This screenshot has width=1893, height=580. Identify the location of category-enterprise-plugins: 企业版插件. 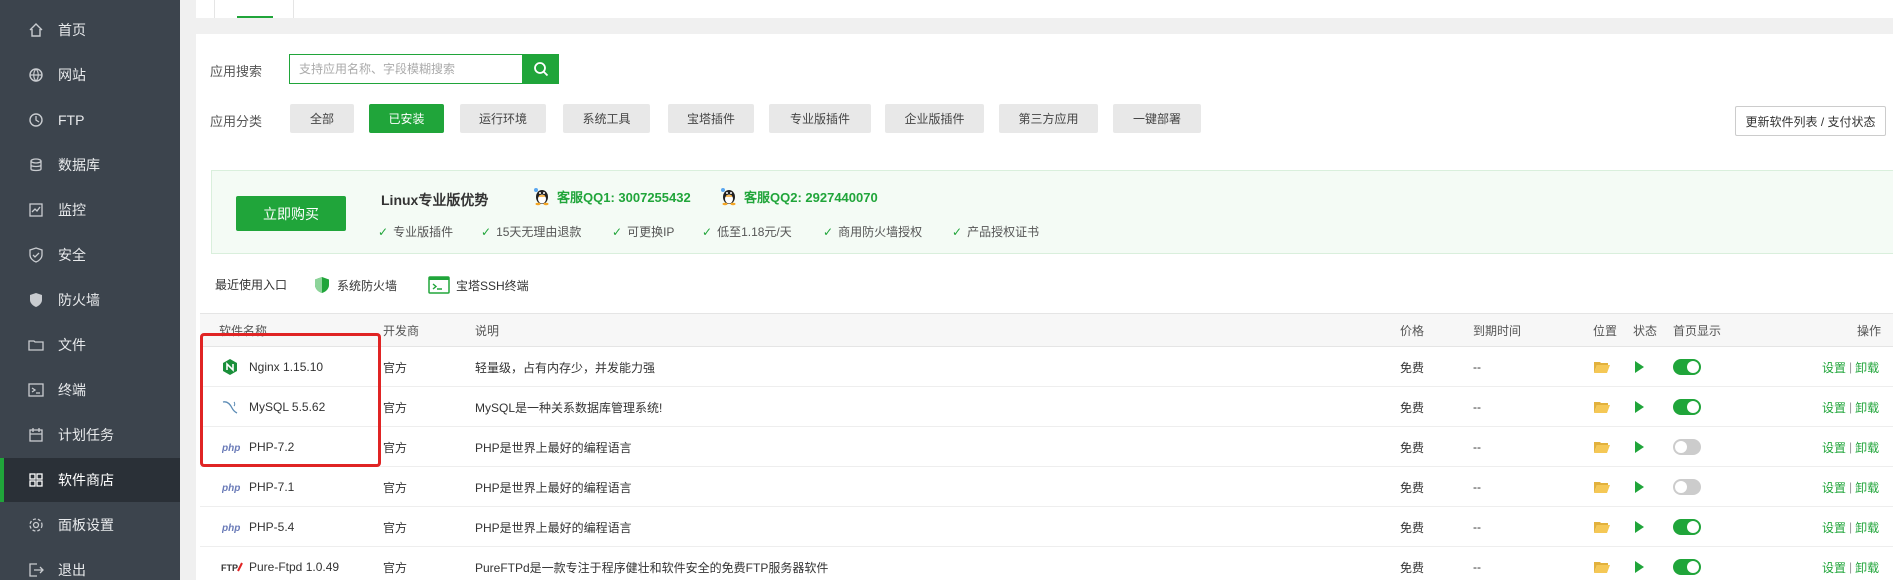
(934, 118).